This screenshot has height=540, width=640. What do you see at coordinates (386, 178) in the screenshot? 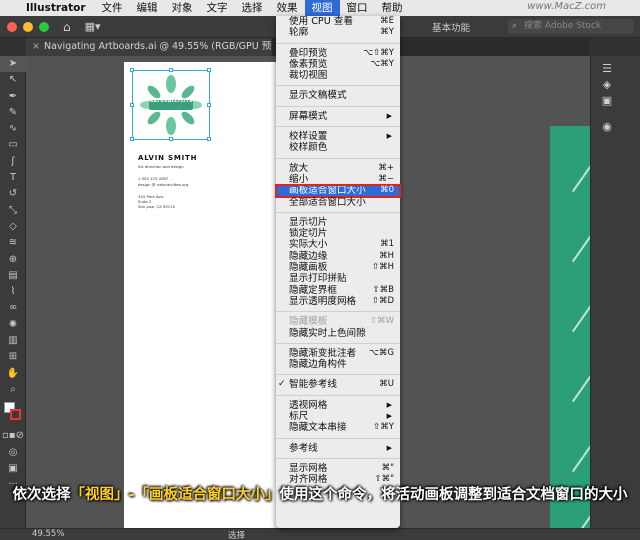
I see `menu-item-shortcut: ⌘−` at bounding box center [386, 178].